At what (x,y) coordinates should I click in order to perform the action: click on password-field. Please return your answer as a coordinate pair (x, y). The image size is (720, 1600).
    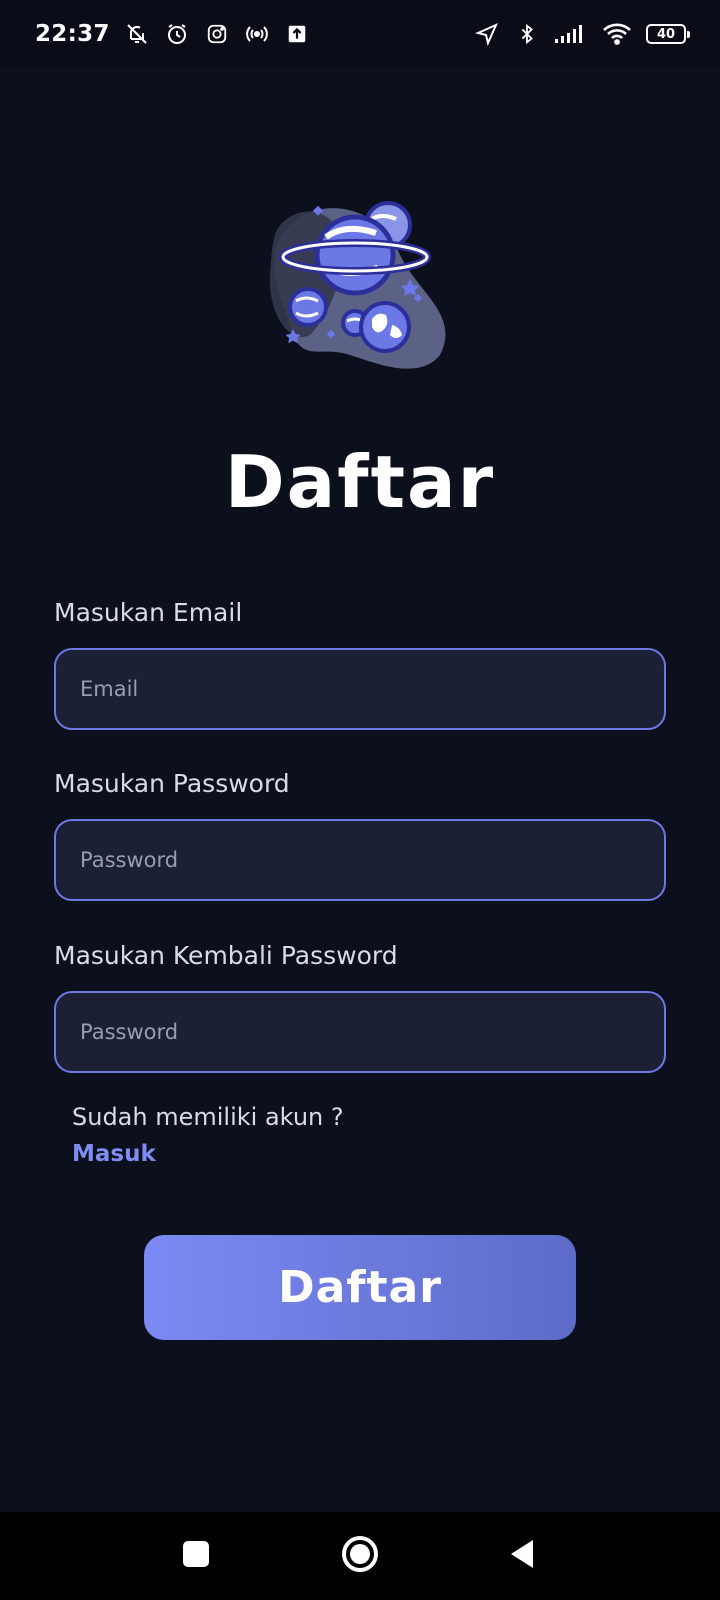
    Looking at the image, I should click on (372, 860).